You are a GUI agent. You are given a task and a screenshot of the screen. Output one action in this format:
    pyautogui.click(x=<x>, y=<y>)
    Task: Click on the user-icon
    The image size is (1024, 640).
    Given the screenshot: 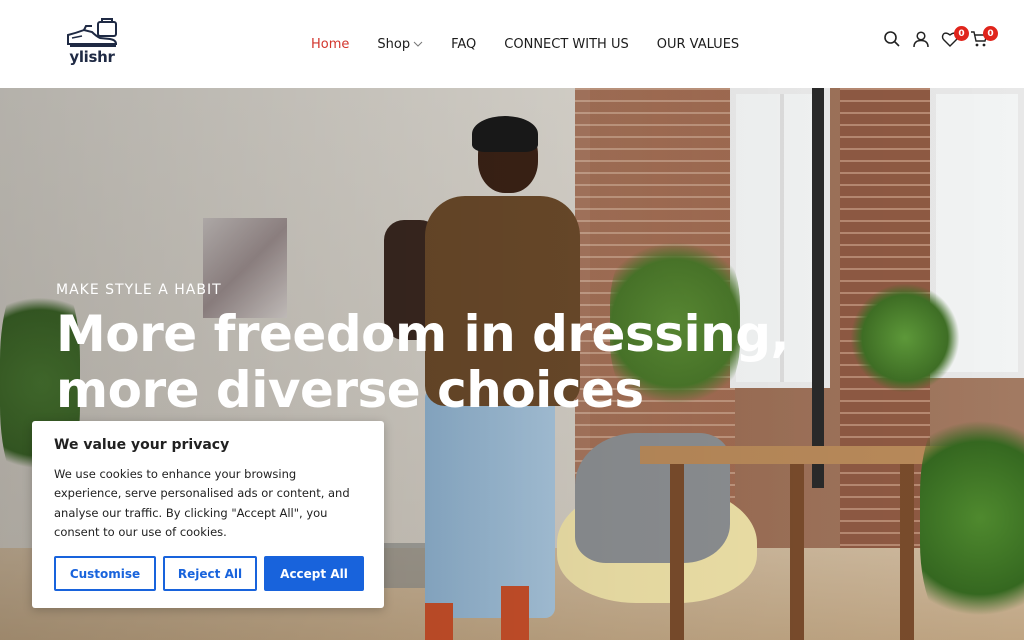 What is the action you would take?
    pyautogui.click(x=921, y=39)
    